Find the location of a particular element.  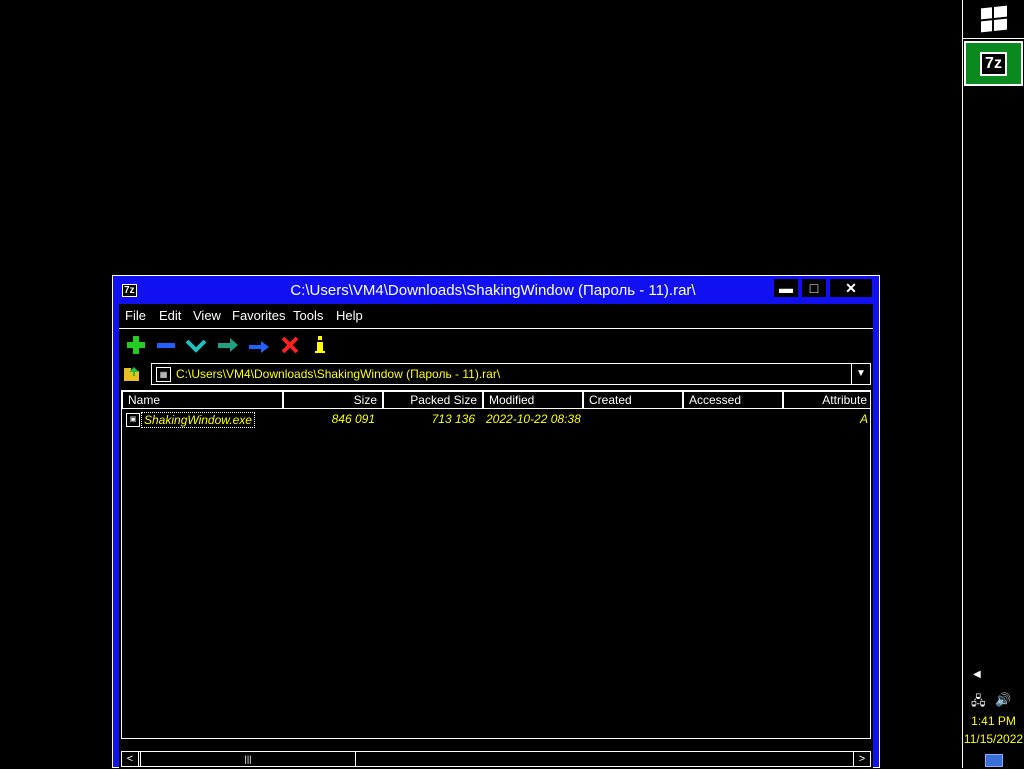

column-size: Size is located at coordinates (333, 400).